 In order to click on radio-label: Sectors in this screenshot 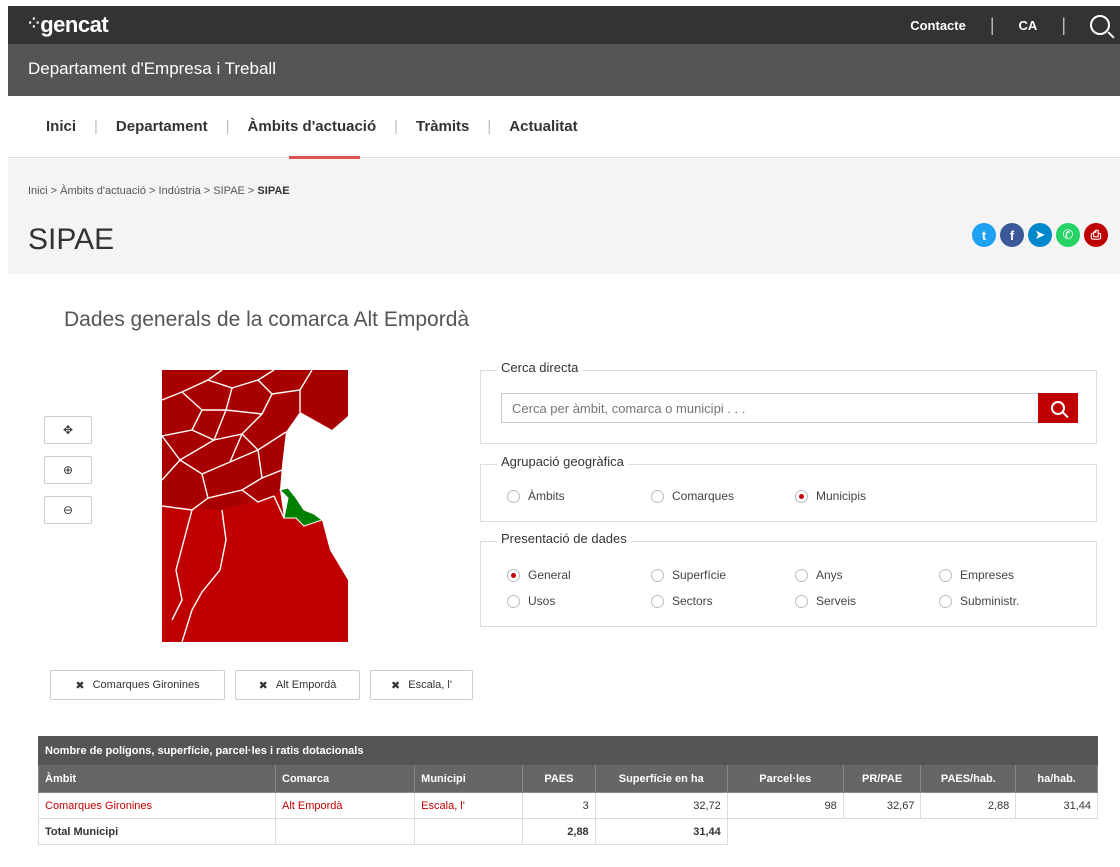, I will do `click(692, 601)`.